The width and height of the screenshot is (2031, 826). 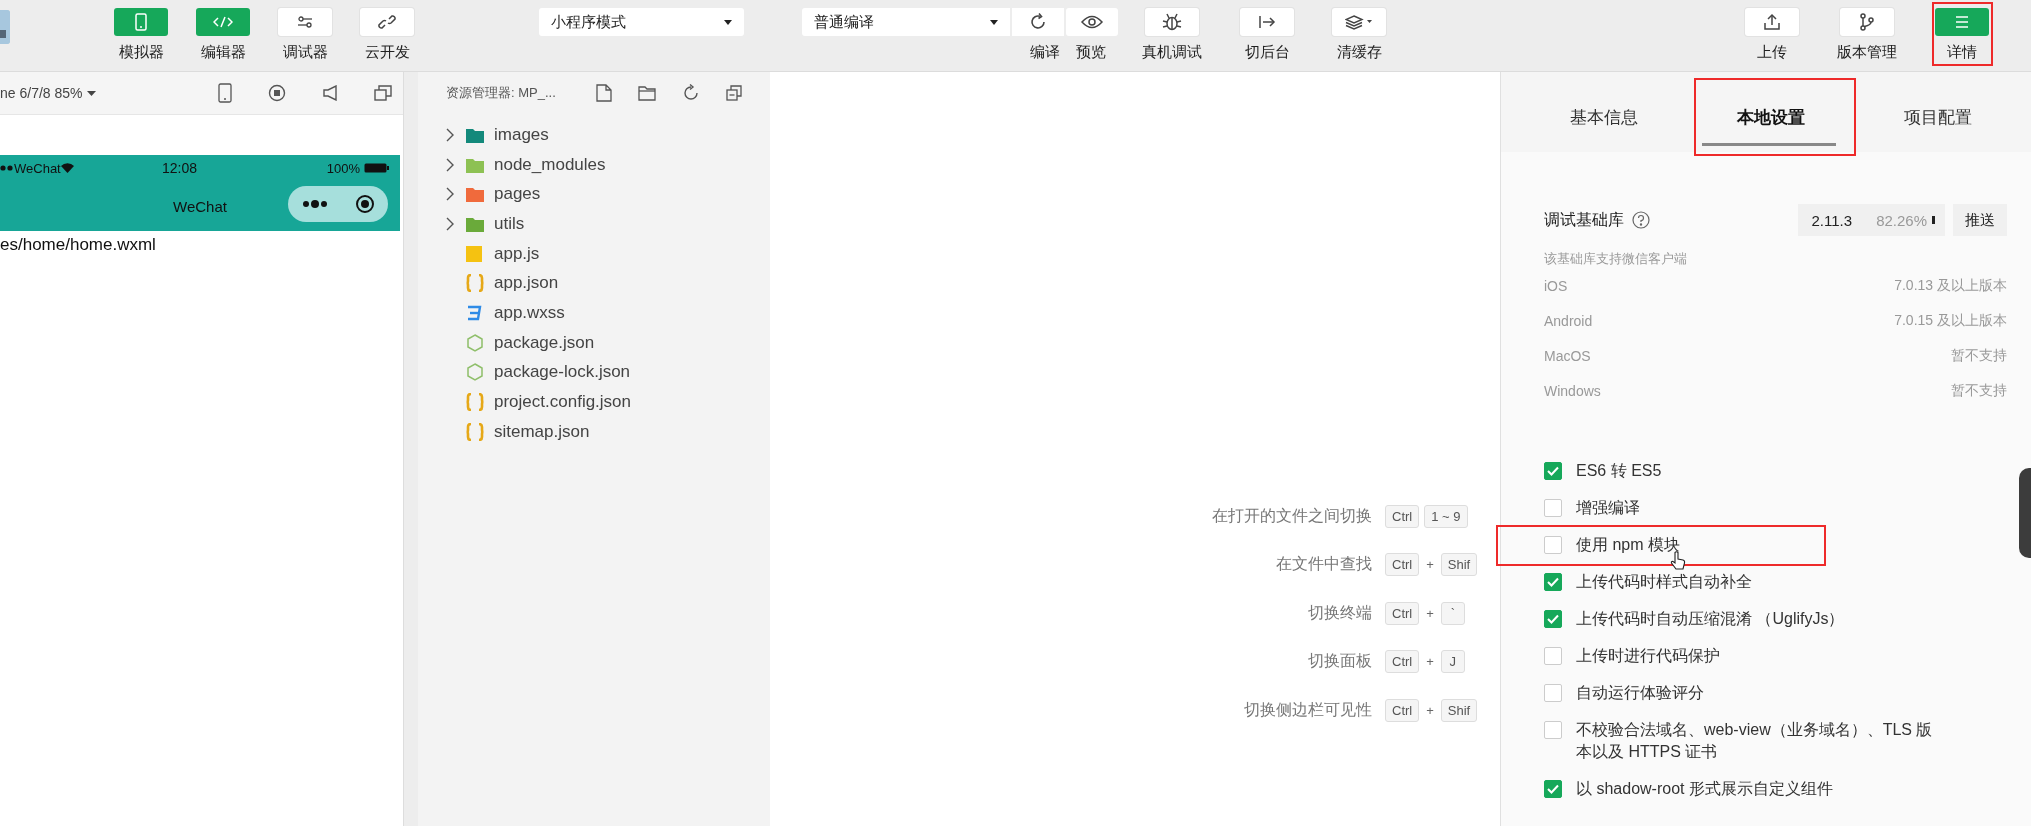 I want to click on clear-cache-button, so click(x=1359, y=22).